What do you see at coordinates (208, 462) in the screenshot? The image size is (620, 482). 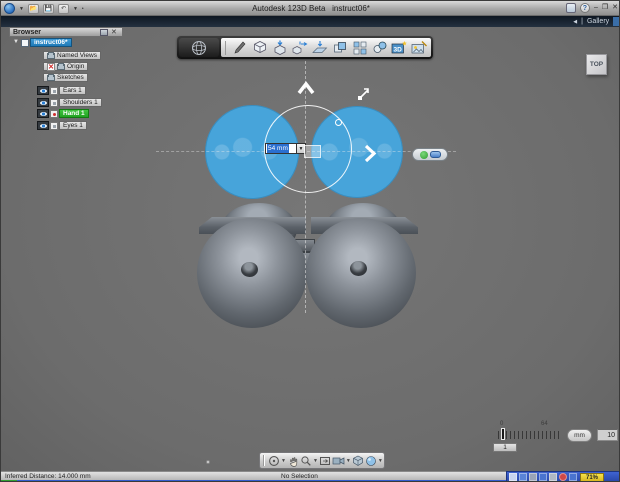 I see `toolbar-drag-dot` at bounding box center [208, 462].